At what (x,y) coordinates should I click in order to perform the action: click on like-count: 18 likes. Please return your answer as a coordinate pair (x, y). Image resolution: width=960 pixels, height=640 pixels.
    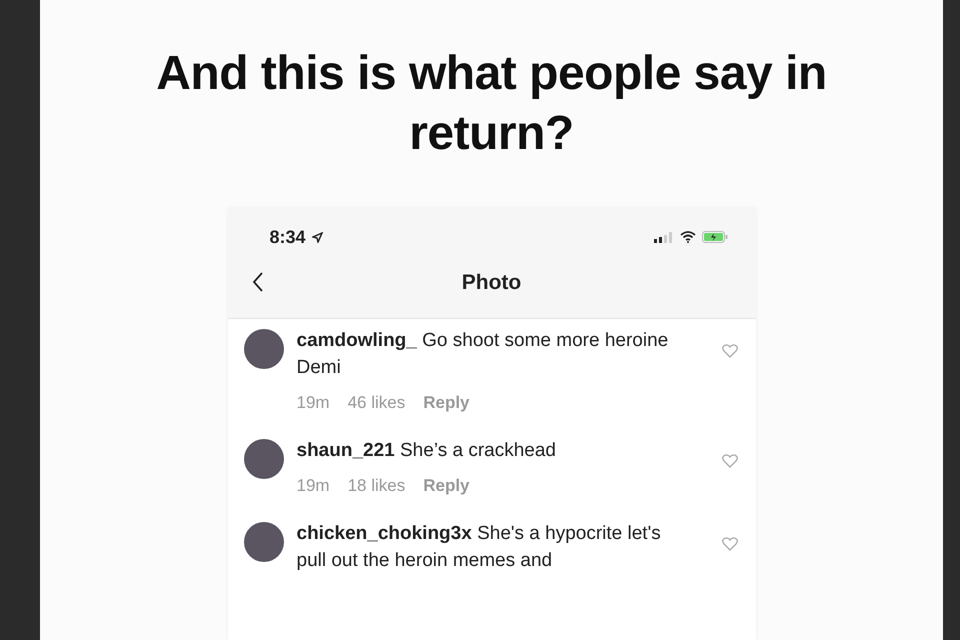
    Looking at the image, I should click on (377, 486).